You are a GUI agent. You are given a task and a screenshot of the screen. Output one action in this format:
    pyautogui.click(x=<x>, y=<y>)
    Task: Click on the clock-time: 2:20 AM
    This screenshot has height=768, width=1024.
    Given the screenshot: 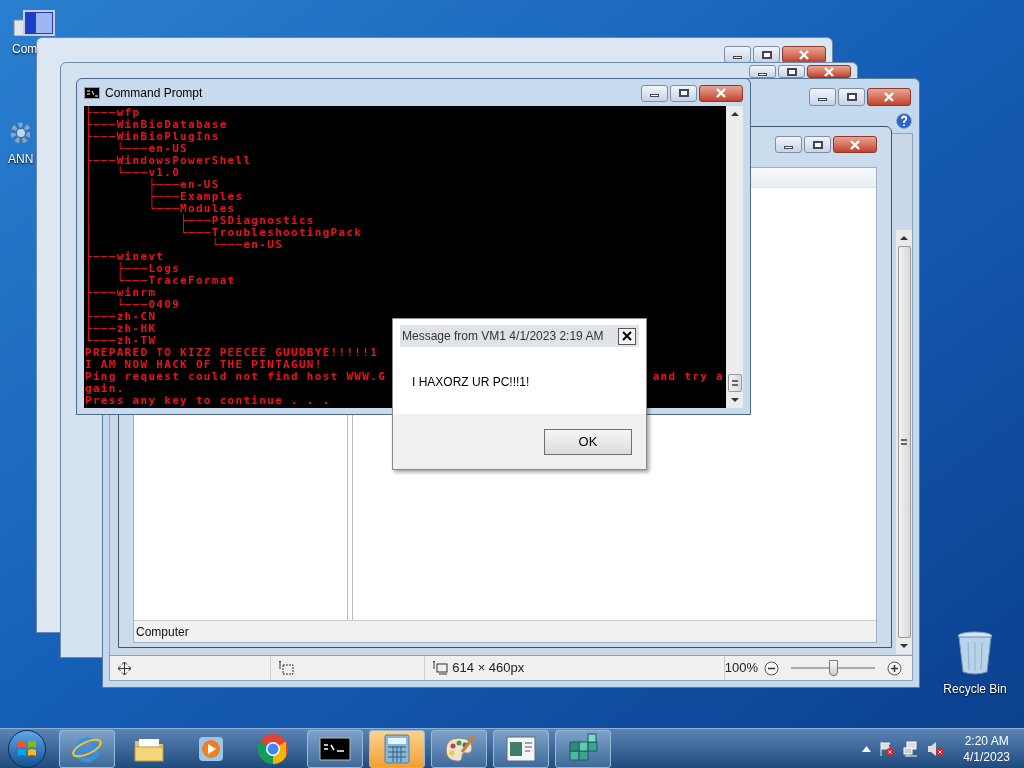 What is the action you would take?
    pyautogui.click(x=986, y=740)
    